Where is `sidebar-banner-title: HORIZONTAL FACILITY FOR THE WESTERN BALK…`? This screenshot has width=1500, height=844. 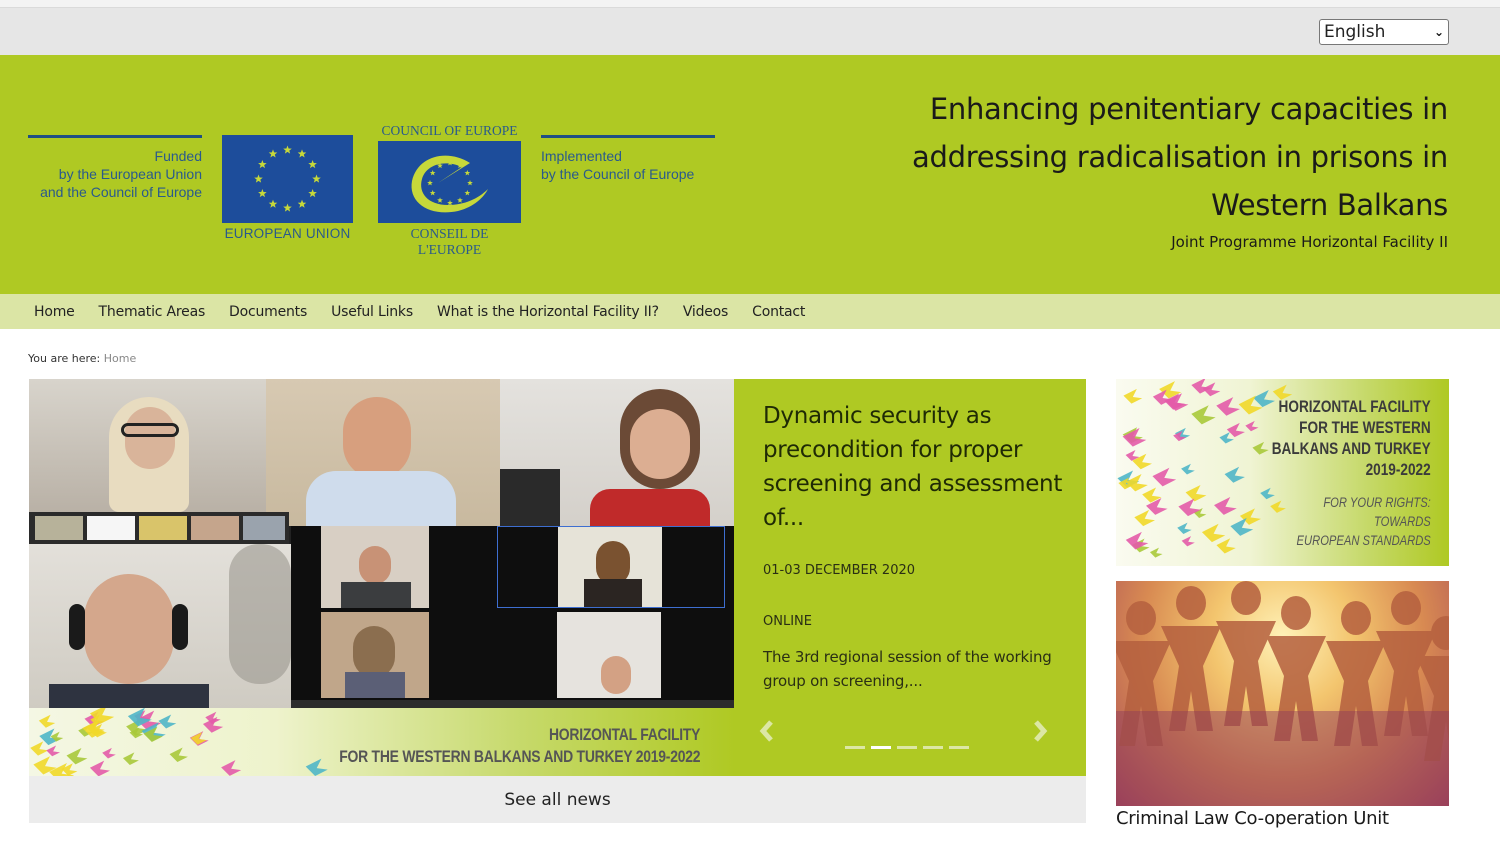 sidebar-banner-title: HORIZONTAL FACILITY FOR THE WESTERN BALK… is located at coordinates (1351, 438).